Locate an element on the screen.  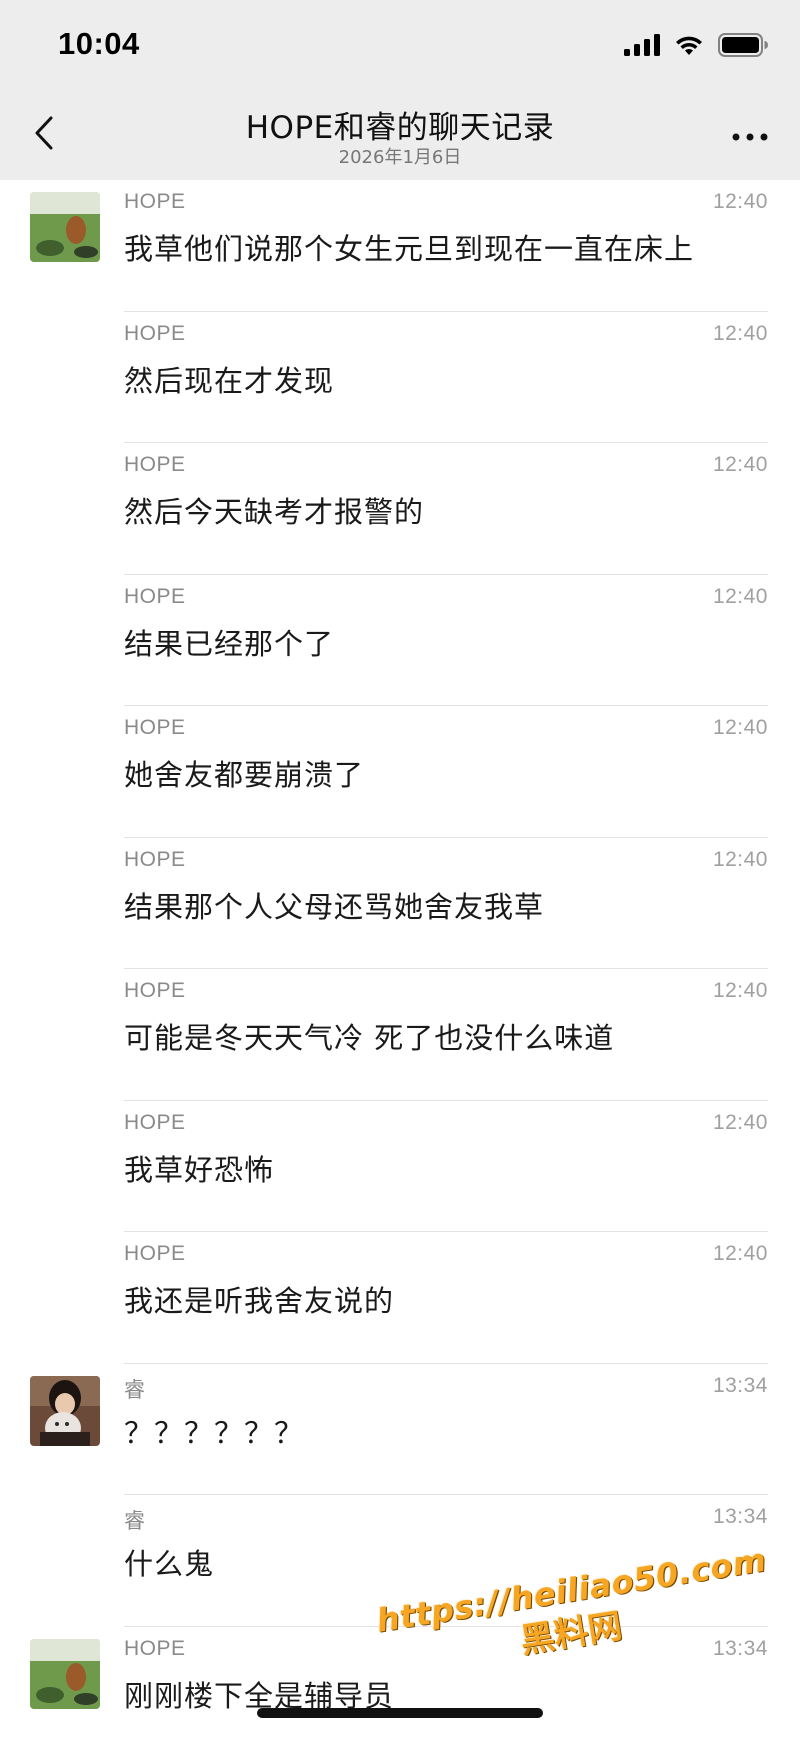
message-item: HOPE 12:40 结果已经那个了 is located at coordinates (400, 641).